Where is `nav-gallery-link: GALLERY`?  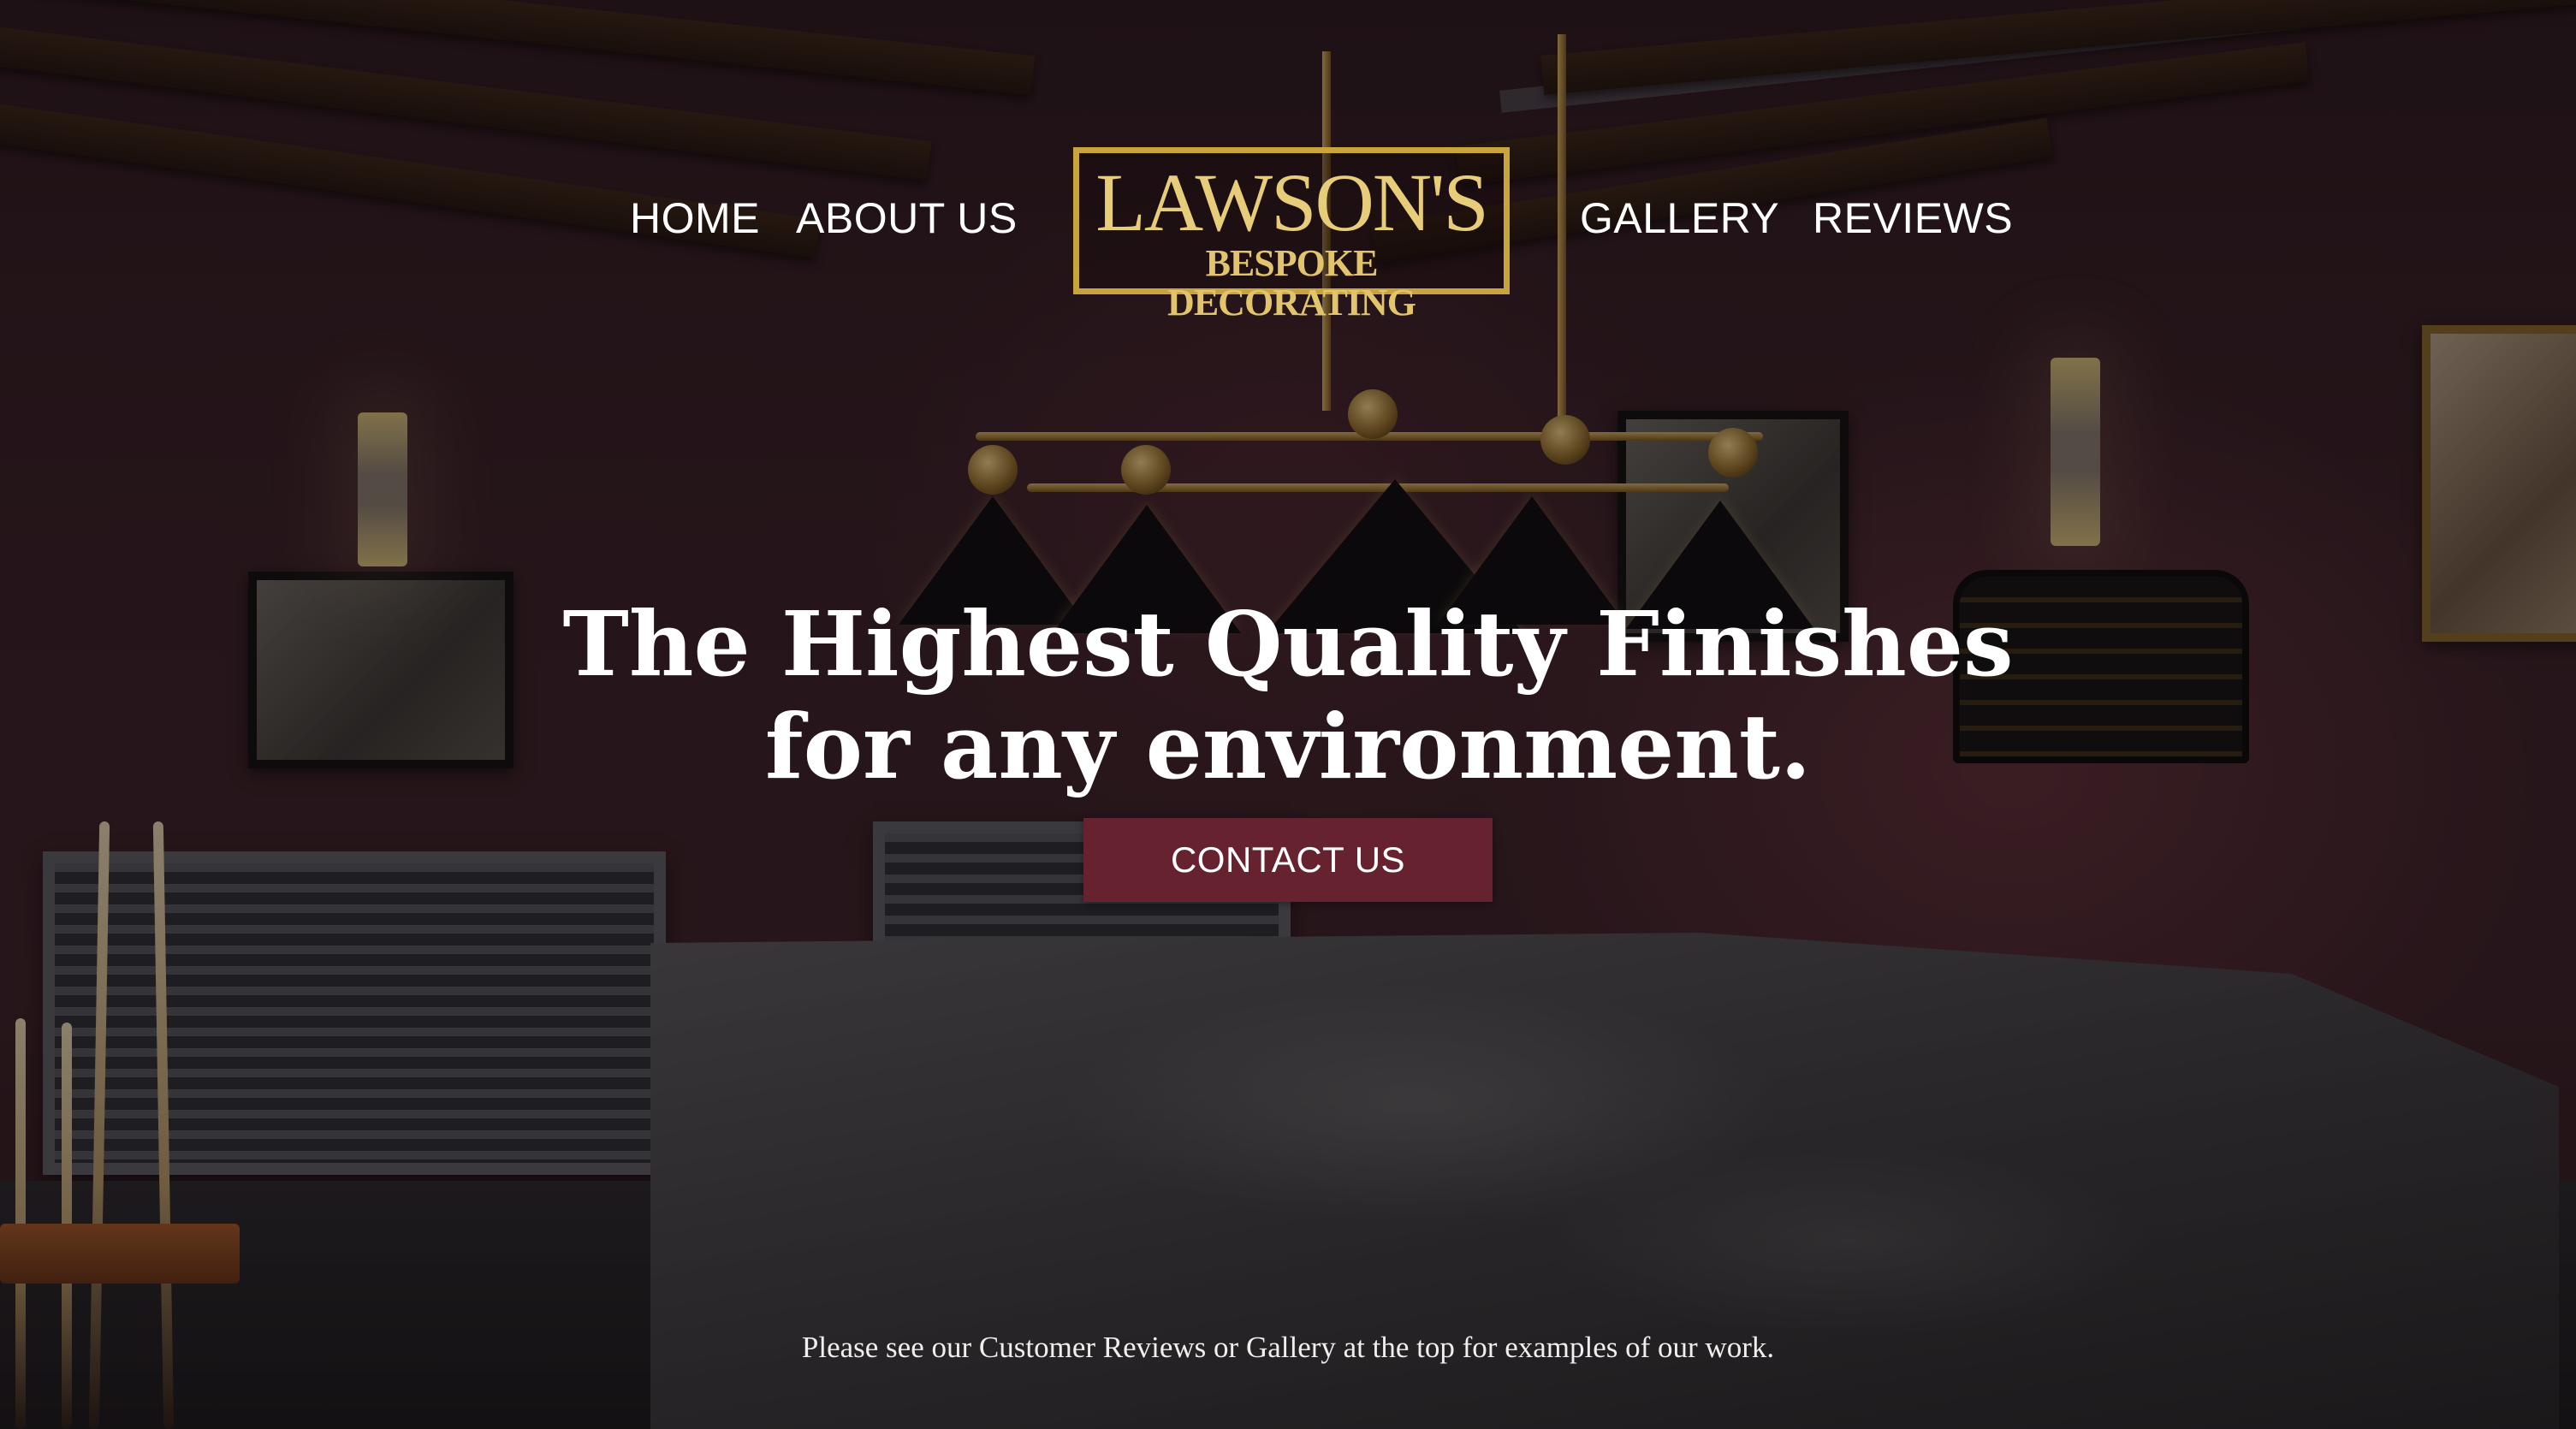
nav-gallery-link: GALLERY is located at coordinates (1679, 218).